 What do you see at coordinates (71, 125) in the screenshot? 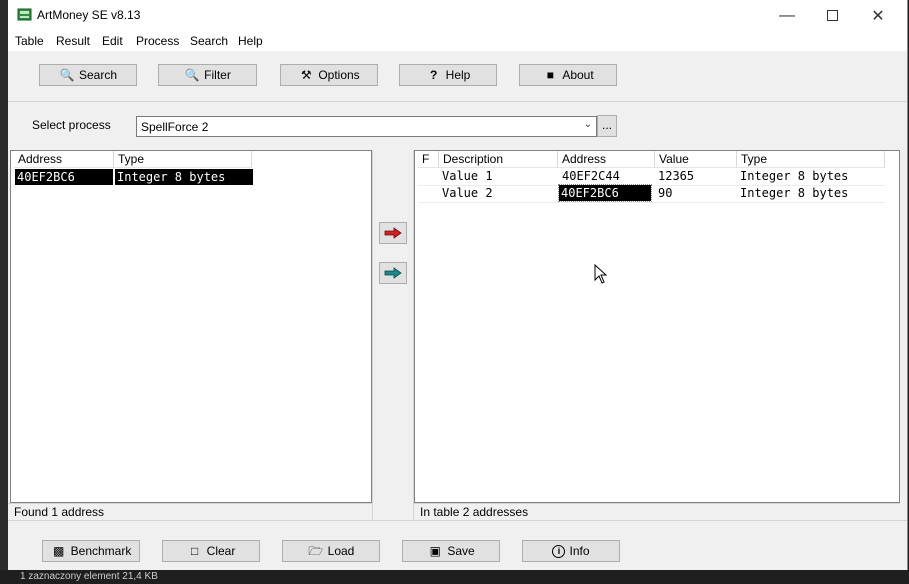
I see `select-process-label: Select process` at bounding box center [71, 125].